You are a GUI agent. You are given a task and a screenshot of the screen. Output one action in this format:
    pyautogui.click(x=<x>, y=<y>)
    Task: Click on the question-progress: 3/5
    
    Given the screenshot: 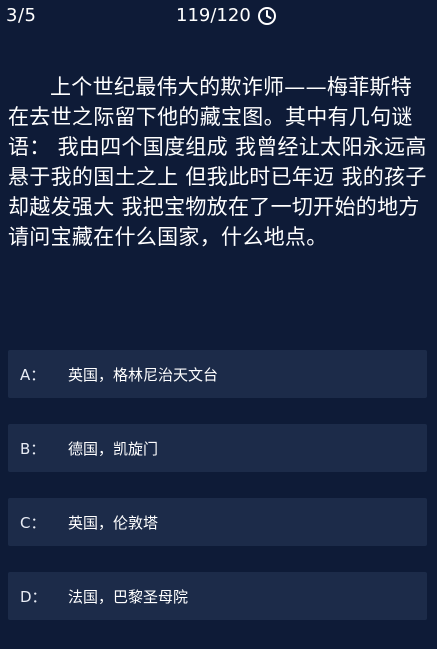 What is the action you would take?
    pyautogui.click(x=21, y=15)
    